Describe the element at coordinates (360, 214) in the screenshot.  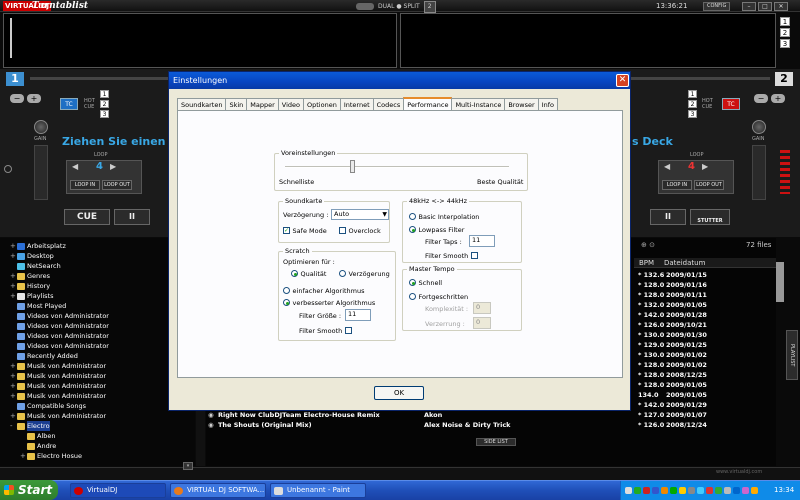
I see `delay-select: Auto ▼` at that location.